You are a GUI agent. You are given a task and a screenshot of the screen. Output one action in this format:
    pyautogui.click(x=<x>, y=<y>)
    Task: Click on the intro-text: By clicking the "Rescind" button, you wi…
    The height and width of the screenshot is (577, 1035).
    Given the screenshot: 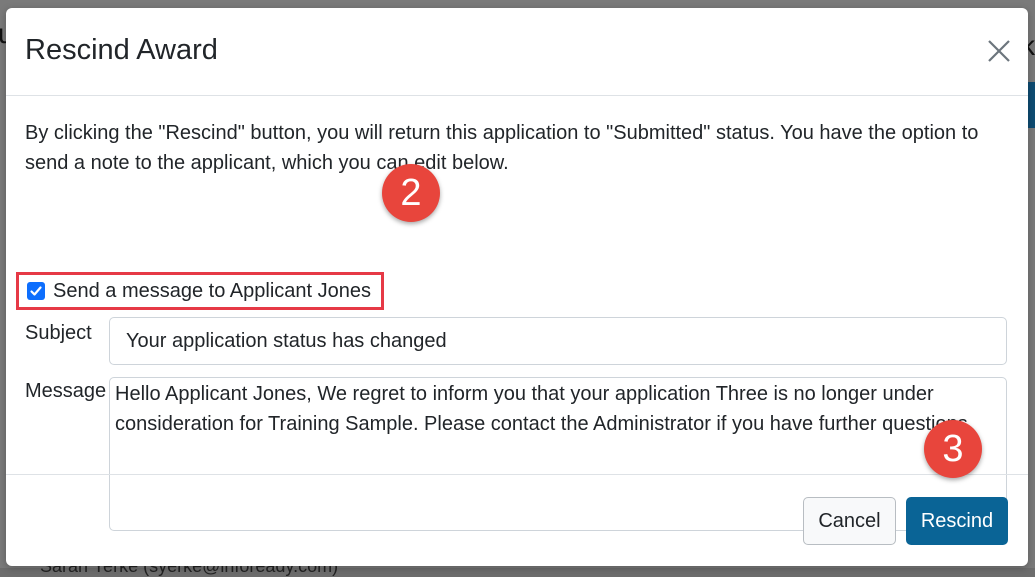 What is the action you would take?
    pyautogui.click(x=502, y=148)
    